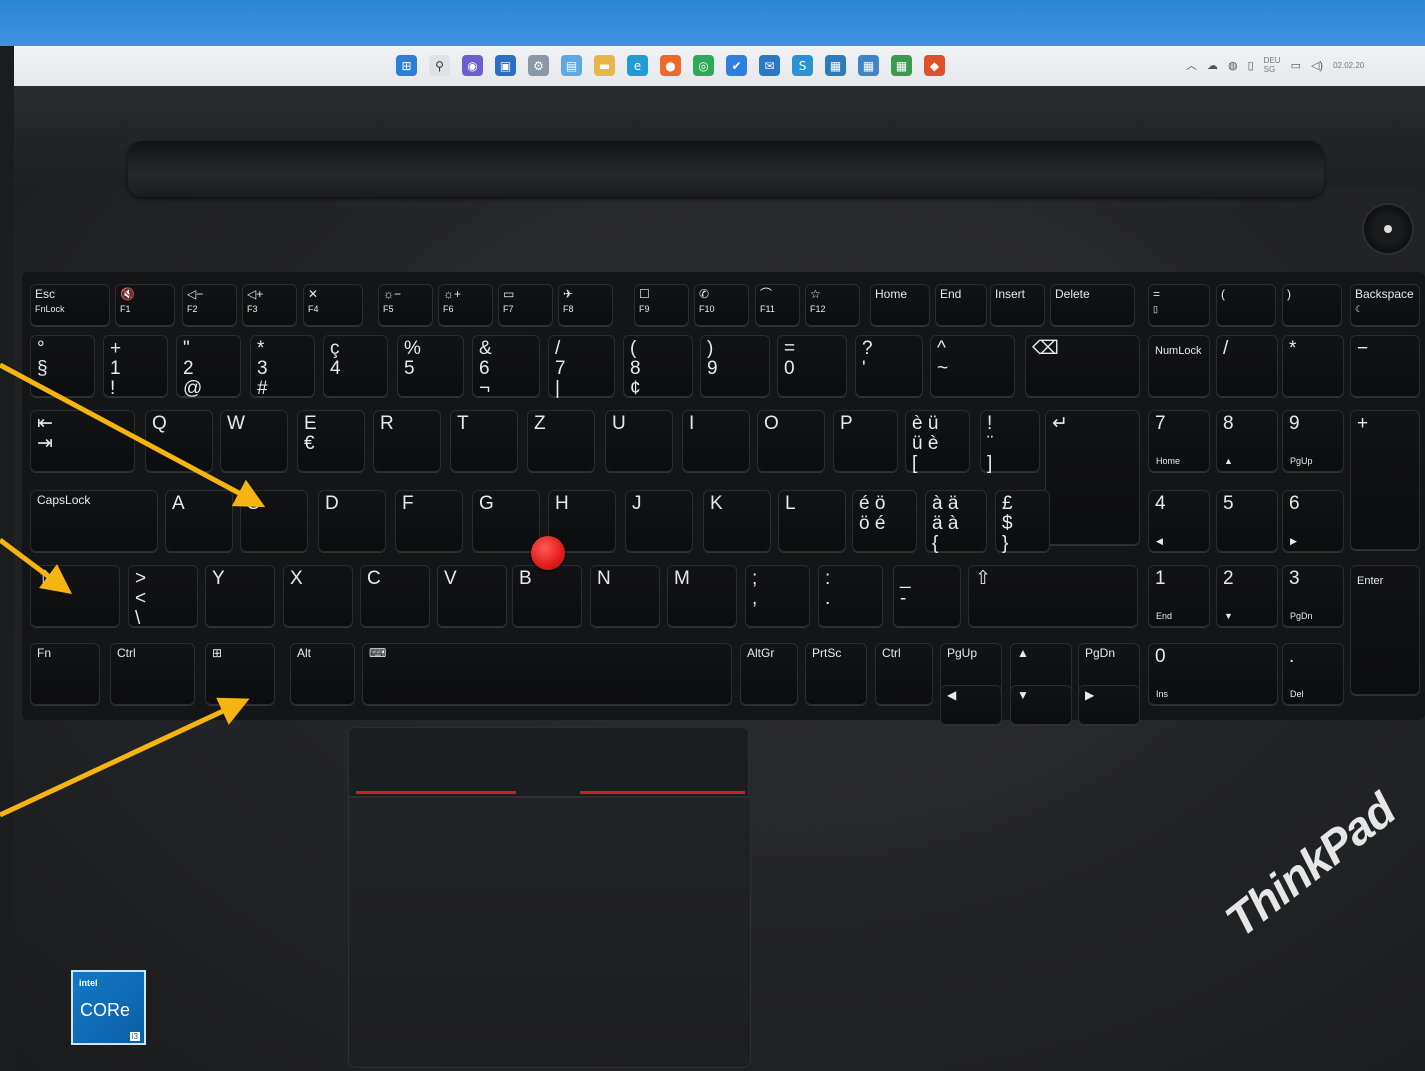 The image size is (1425, 1071). I want to click on arrow-to-shift-key, so click(36, 566).